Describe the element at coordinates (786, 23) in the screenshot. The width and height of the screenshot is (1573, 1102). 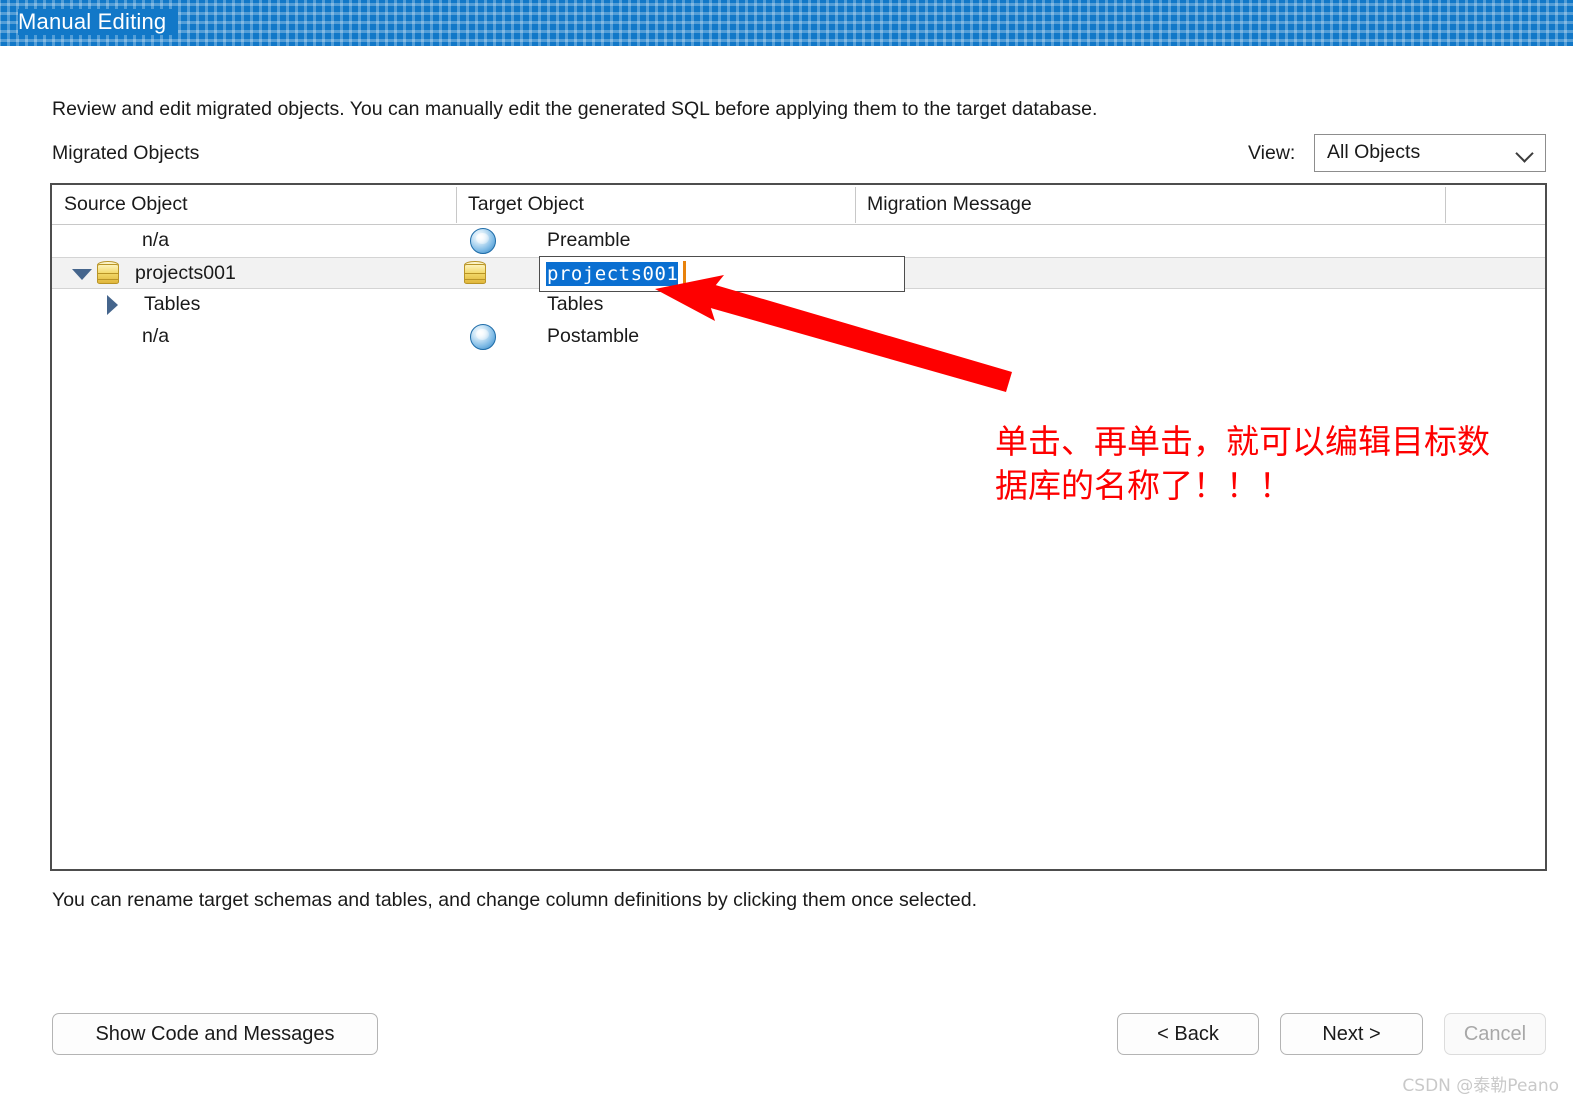
I see `window-titlebar: Manual Editing` at that location.